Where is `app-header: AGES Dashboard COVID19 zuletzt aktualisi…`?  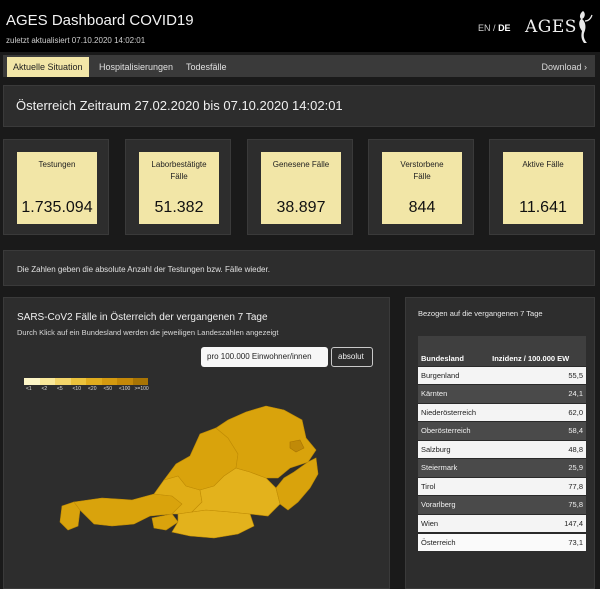 app-header: AGES Dashboard COVID19 zuletzt aktualisi… is located at coordinates (300, 26).